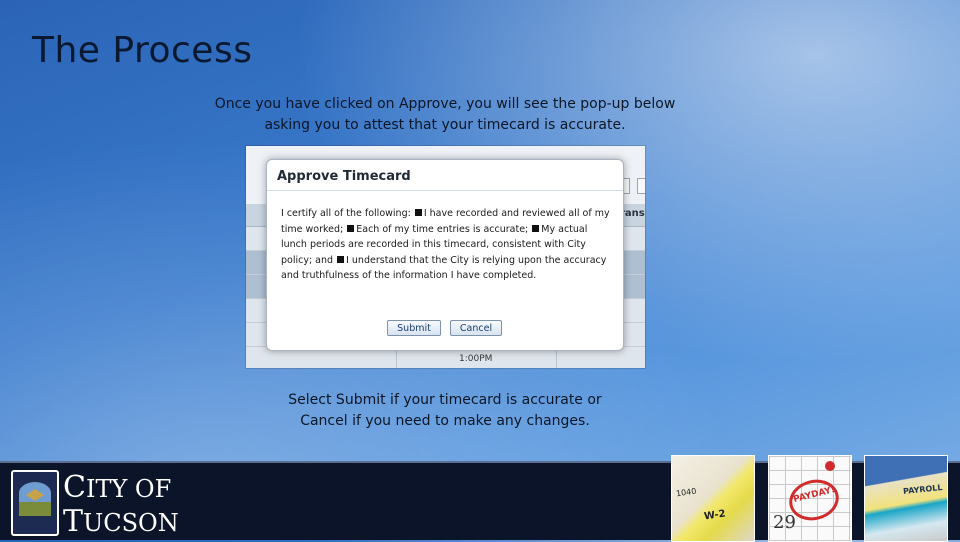 The width and height of the screenshot is (960, 542). Describe the element at coordinates (686, 492) in the screenshot. I see `form-1040-label: 1040` at that location.